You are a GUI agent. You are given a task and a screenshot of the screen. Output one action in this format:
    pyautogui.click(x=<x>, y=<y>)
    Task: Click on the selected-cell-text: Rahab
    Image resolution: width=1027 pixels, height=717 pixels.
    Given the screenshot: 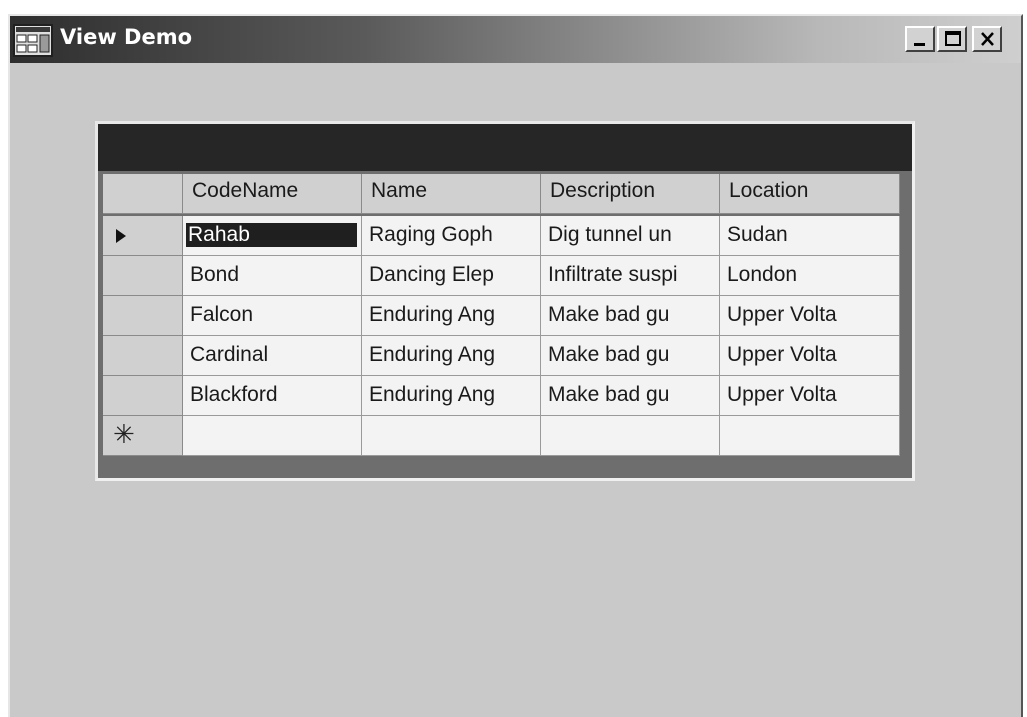 What is the action you would take?
    pyautogui.click(x=271, y=235)
    